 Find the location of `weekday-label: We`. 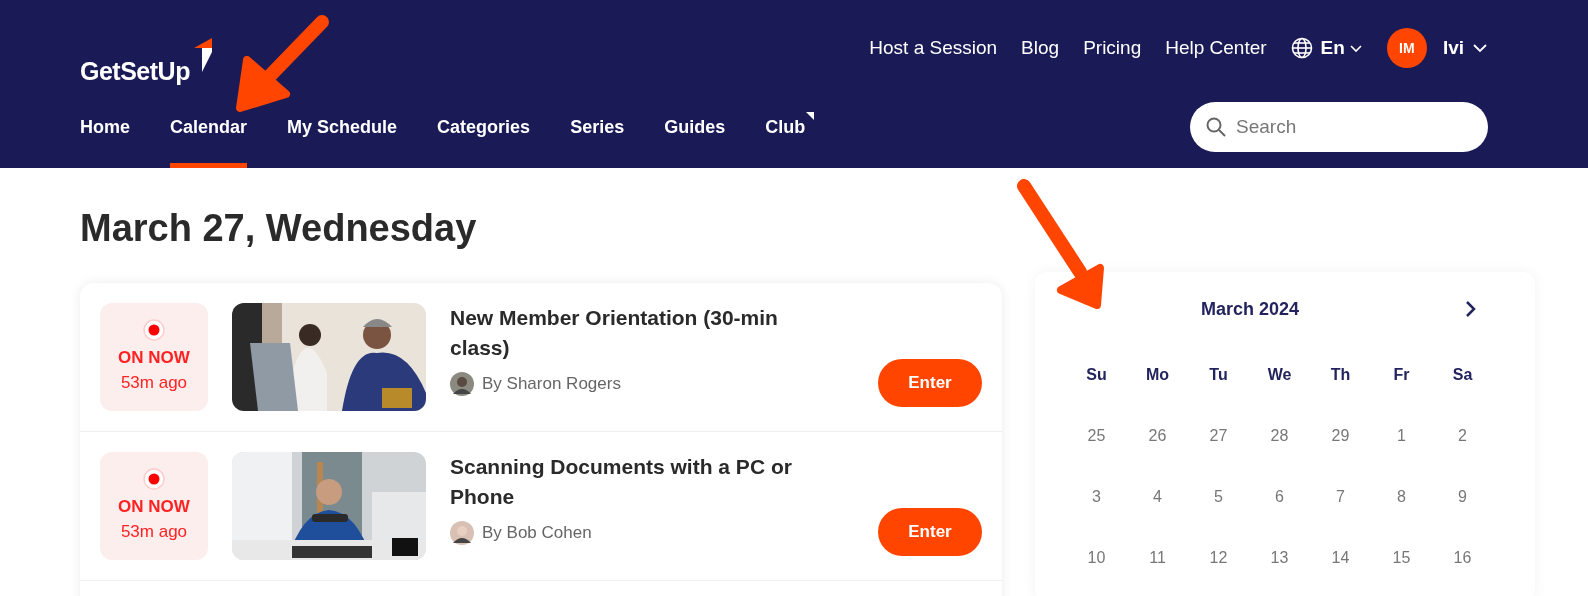

weekday-label: We is located at coordinates (1279, 375).